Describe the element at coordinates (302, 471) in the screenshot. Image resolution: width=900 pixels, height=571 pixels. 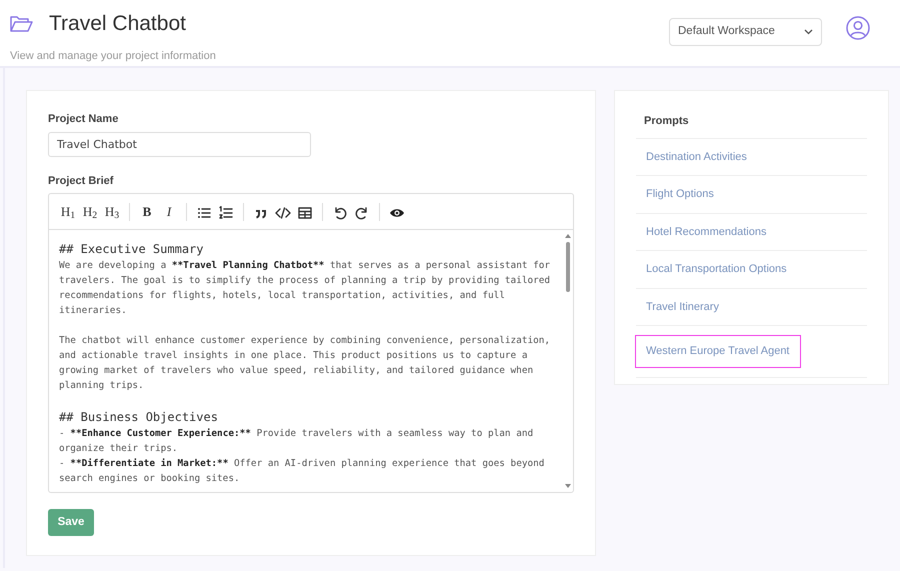
I see `markdown-list-item: - **Differentiate in Market:** Offer an AI-driven planning experience that goes beyond search engines or booking sites.` at that location.